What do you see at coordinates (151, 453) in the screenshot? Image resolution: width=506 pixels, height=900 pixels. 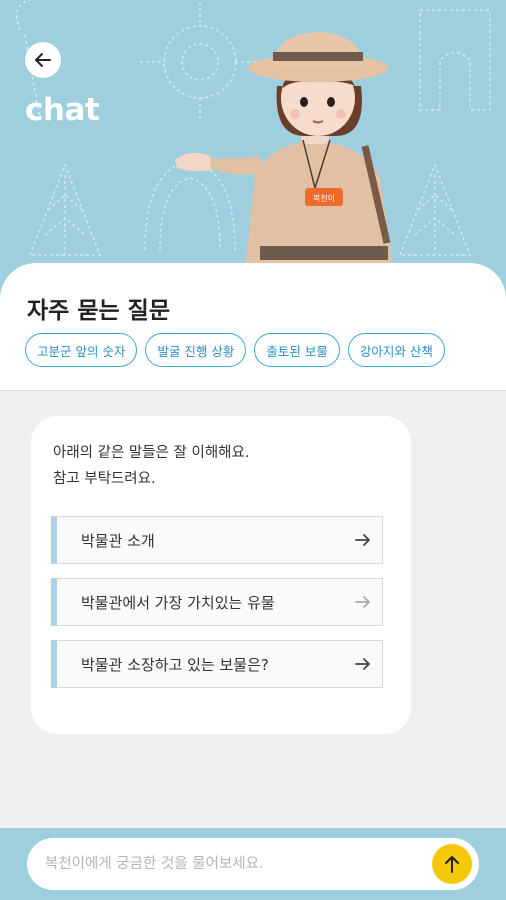 I see `bot-message-line: 아래의 같은 말들은 잘 이해해요.` at bounding box center [151, 453].